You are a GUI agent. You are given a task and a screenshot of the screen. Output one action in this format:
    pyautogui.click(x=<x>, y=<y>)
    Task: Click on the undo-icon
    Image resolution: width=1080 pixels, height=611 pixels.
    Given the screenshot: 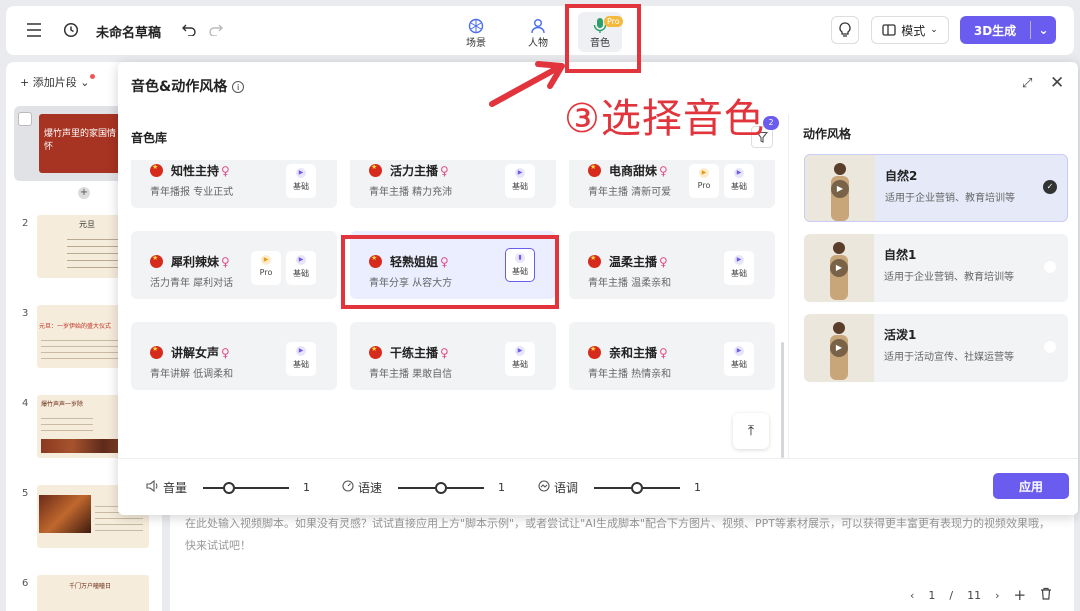 What is the action you would take?
    pyautogui.click(x=189, y=30)
    